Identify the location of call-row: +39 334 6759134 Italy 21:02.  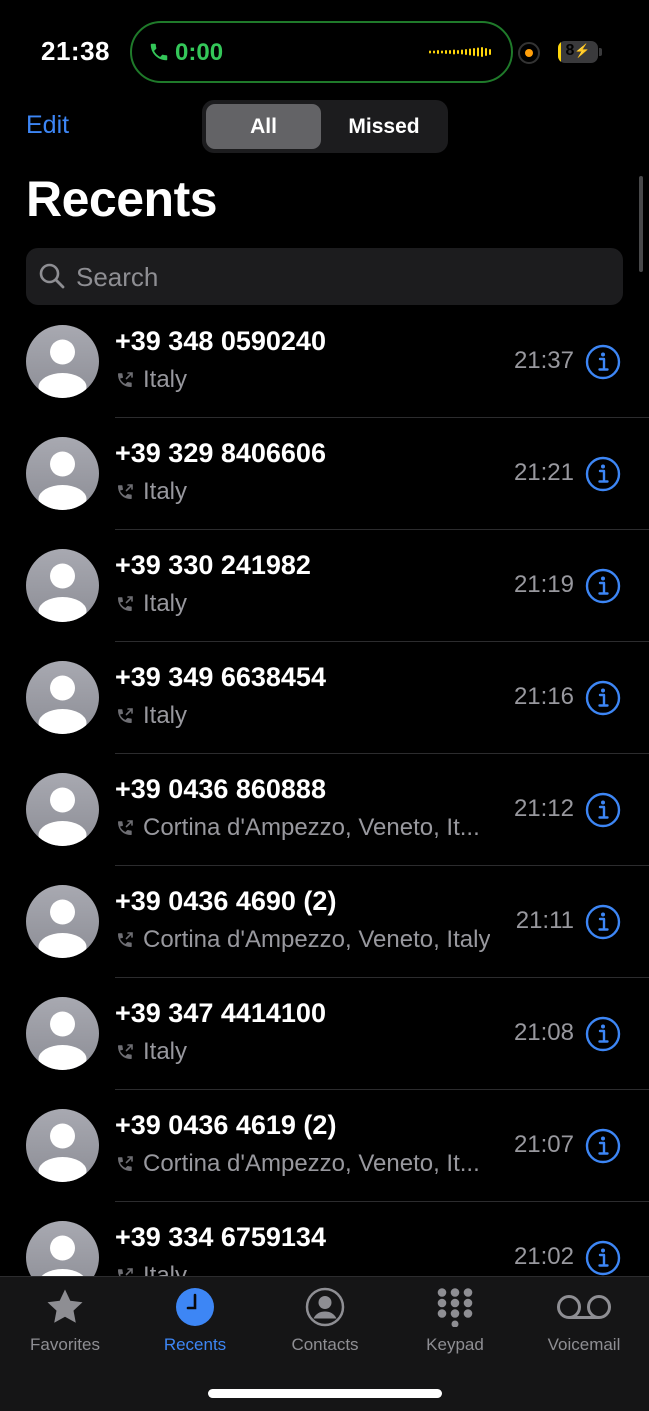
(324, 1239).